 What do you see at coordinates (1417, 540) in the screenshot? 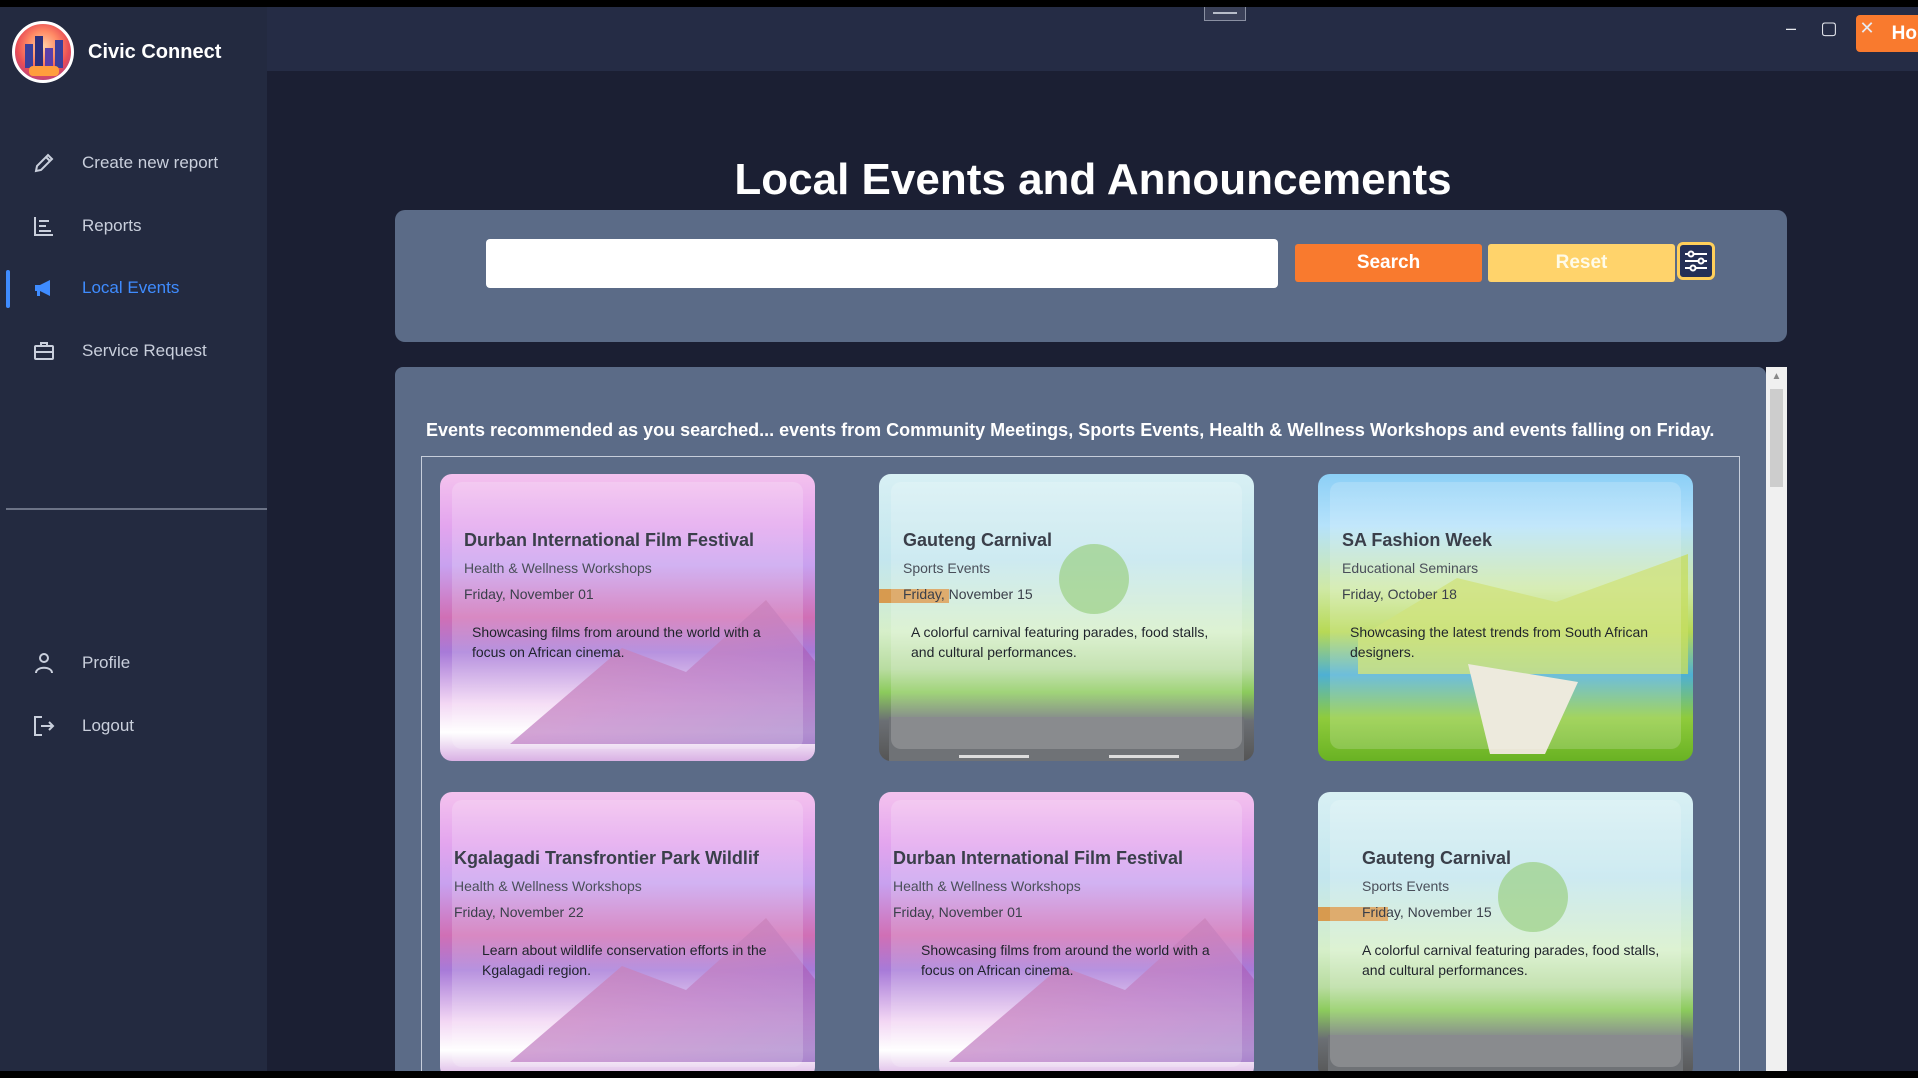
I see `event-title: SA Fashion Week` at bounding box center [1417, 540].